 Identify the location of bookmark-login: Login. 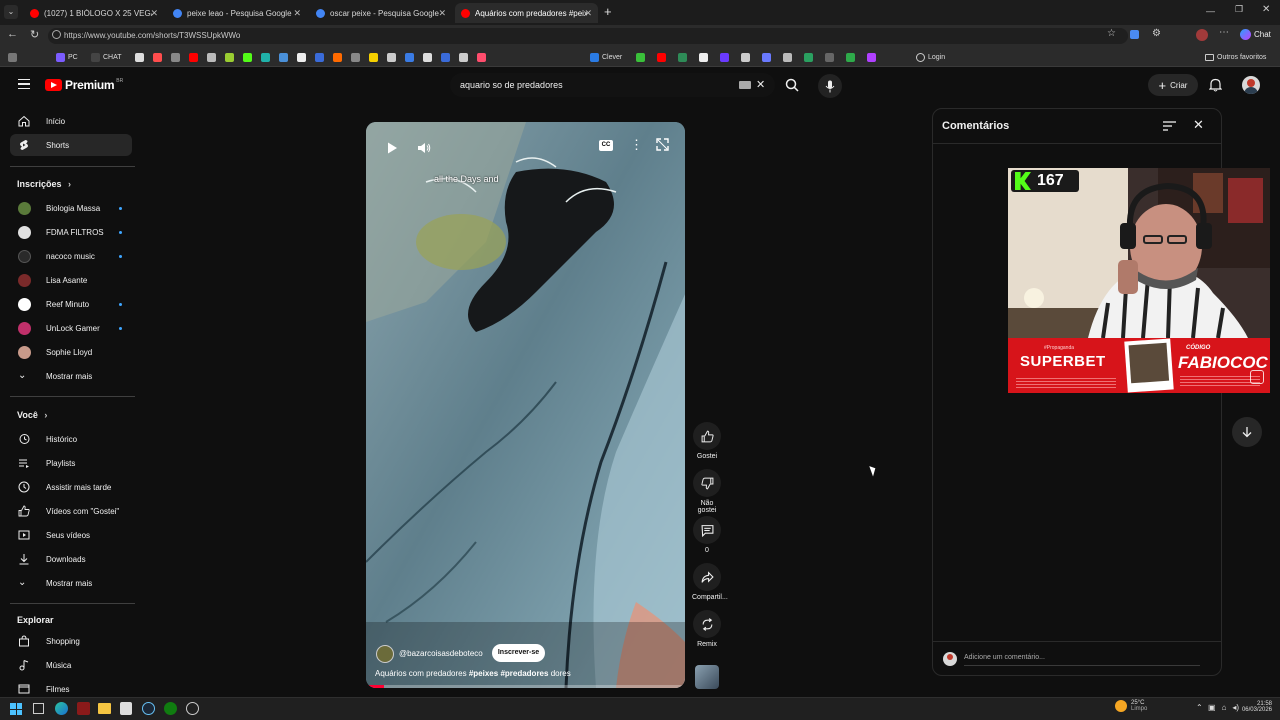
(930, 57).